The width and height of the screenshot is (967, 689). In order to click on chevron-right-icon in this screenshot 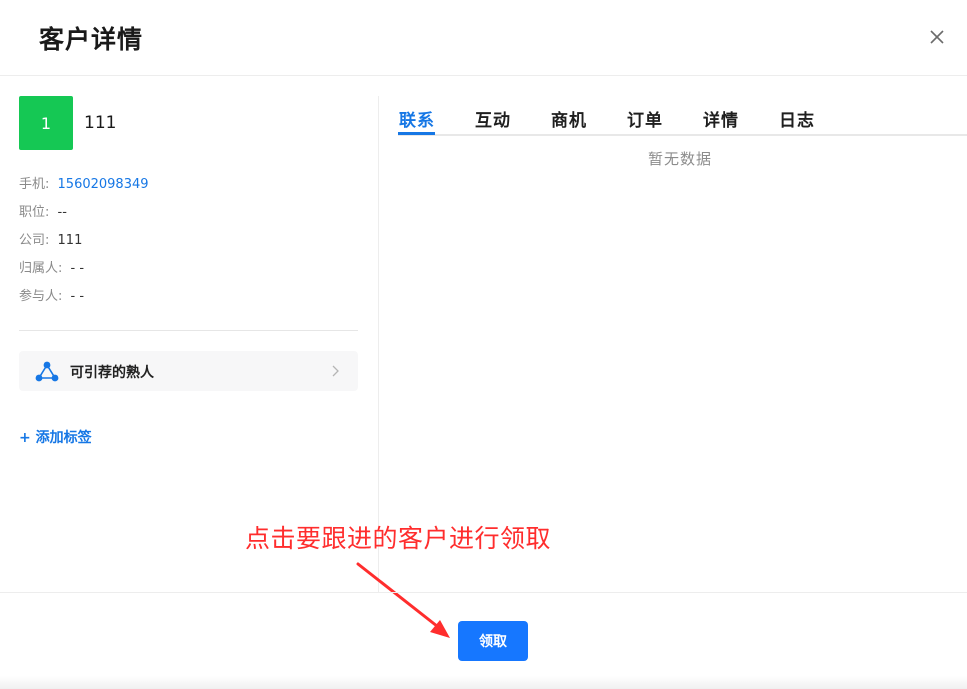, I will do `click(335, 371)`.